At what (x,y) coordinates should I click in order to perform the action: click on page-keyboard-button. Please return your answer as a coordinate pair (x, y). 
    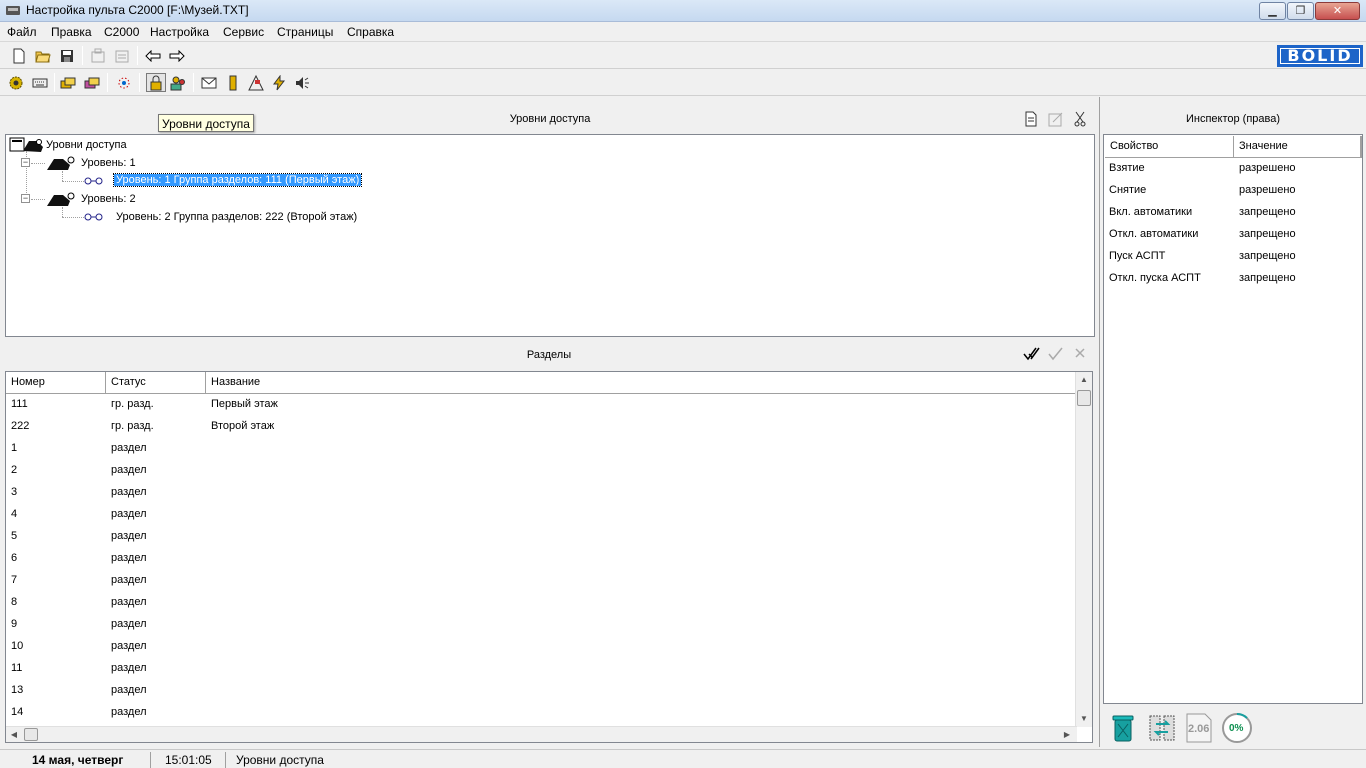
    Looking at the image, I should click on (40, 82).